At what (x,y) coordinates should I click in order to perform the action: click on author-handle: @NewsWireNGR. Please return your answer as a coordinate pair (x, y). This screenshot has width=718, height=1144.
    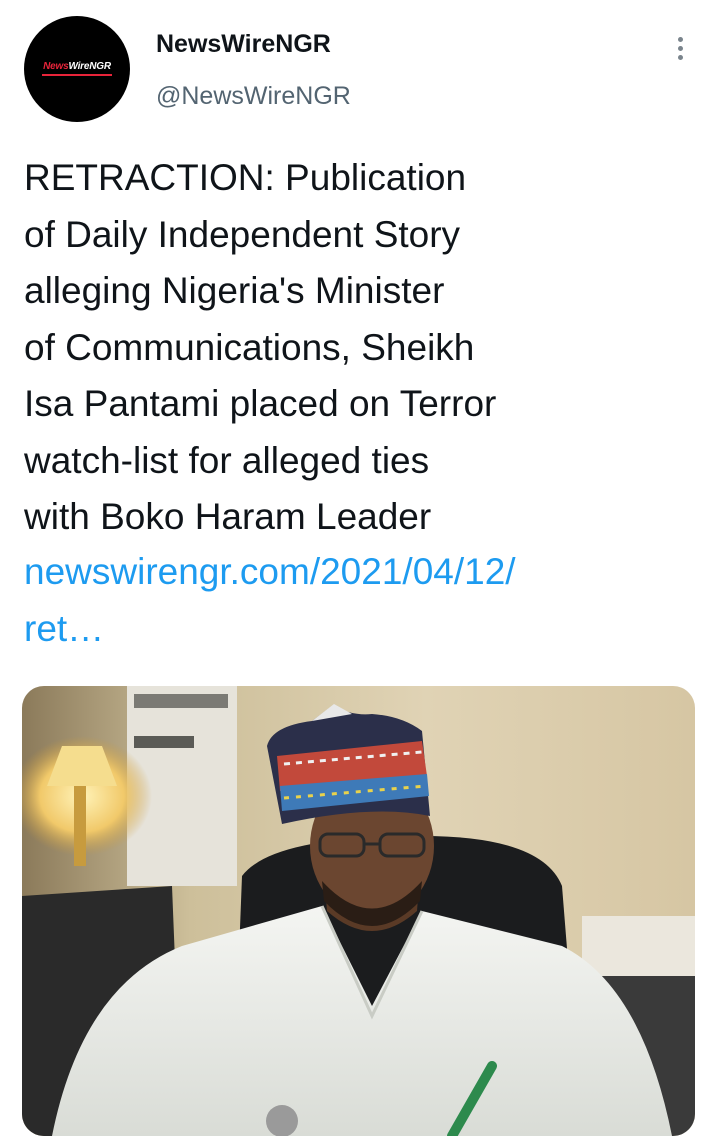
    Looking at the image, I should click on (253, 96).